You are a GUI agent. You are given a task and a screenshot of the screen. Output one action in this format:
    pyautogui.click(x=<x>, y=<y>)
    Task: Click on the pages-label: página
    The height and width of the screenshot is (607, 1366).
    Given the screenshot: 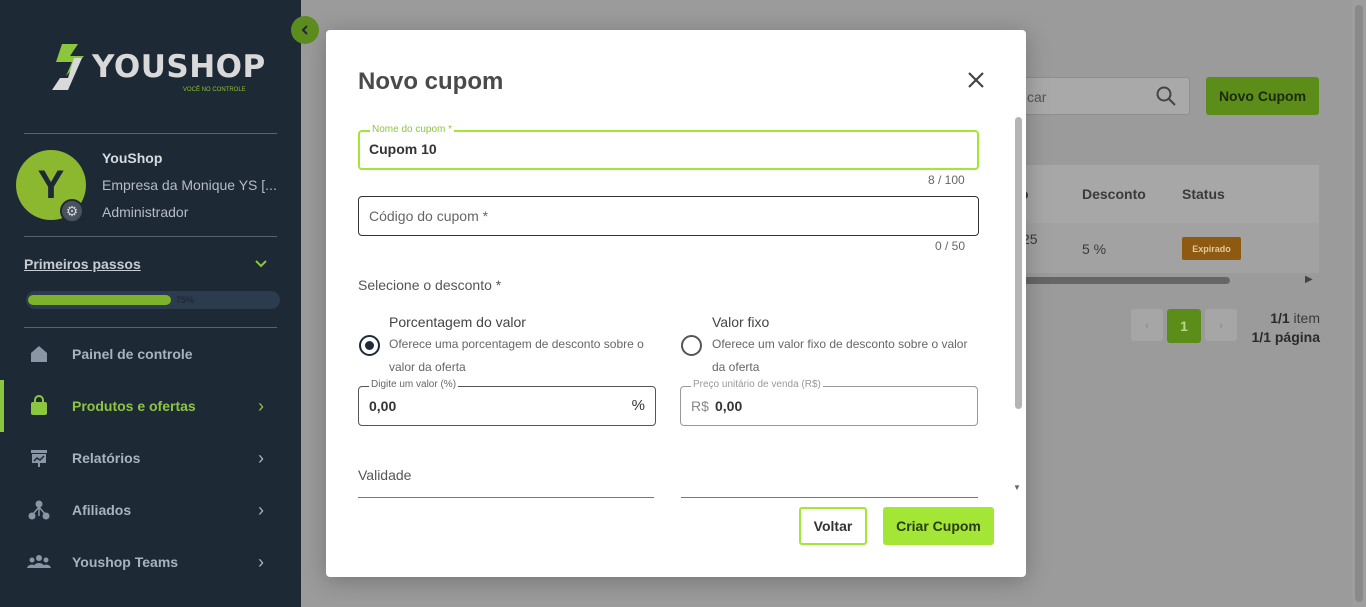 What is the action you would take?
    pyautogui.click(x=1297, y=337)
    